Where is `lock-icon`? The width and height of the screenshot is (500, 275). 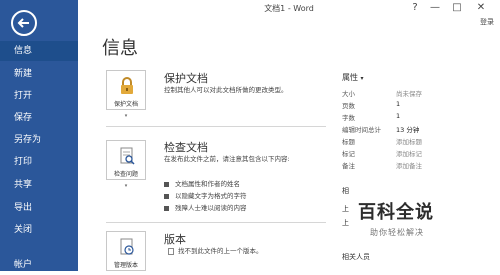 lock-icon is located at coordinates (127, 85).